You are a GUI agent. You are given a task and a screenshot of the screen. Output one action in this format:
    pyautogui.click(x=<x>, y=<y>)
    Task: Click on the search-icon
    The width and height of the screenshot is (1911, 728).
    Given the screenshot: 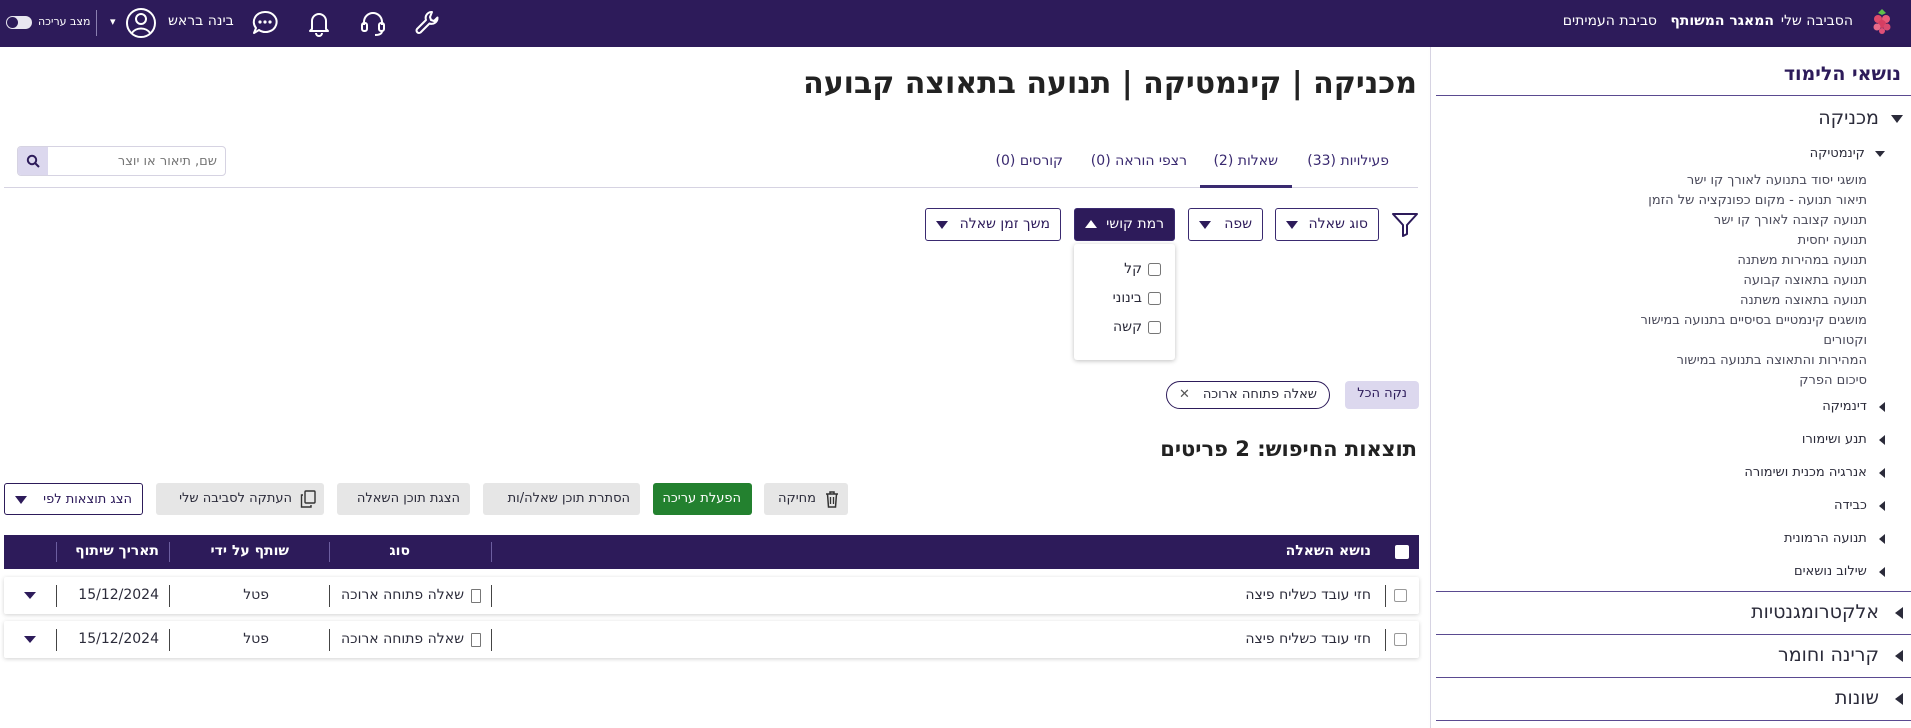 What is the action you would take?
    pyautogui.click(x=33, y=161)
    